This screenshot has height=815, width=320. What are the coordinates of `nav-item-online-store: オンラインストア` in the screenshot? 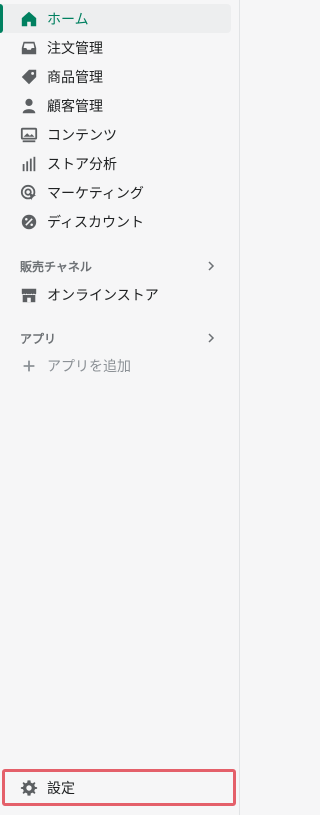 It's located at (119, 294).